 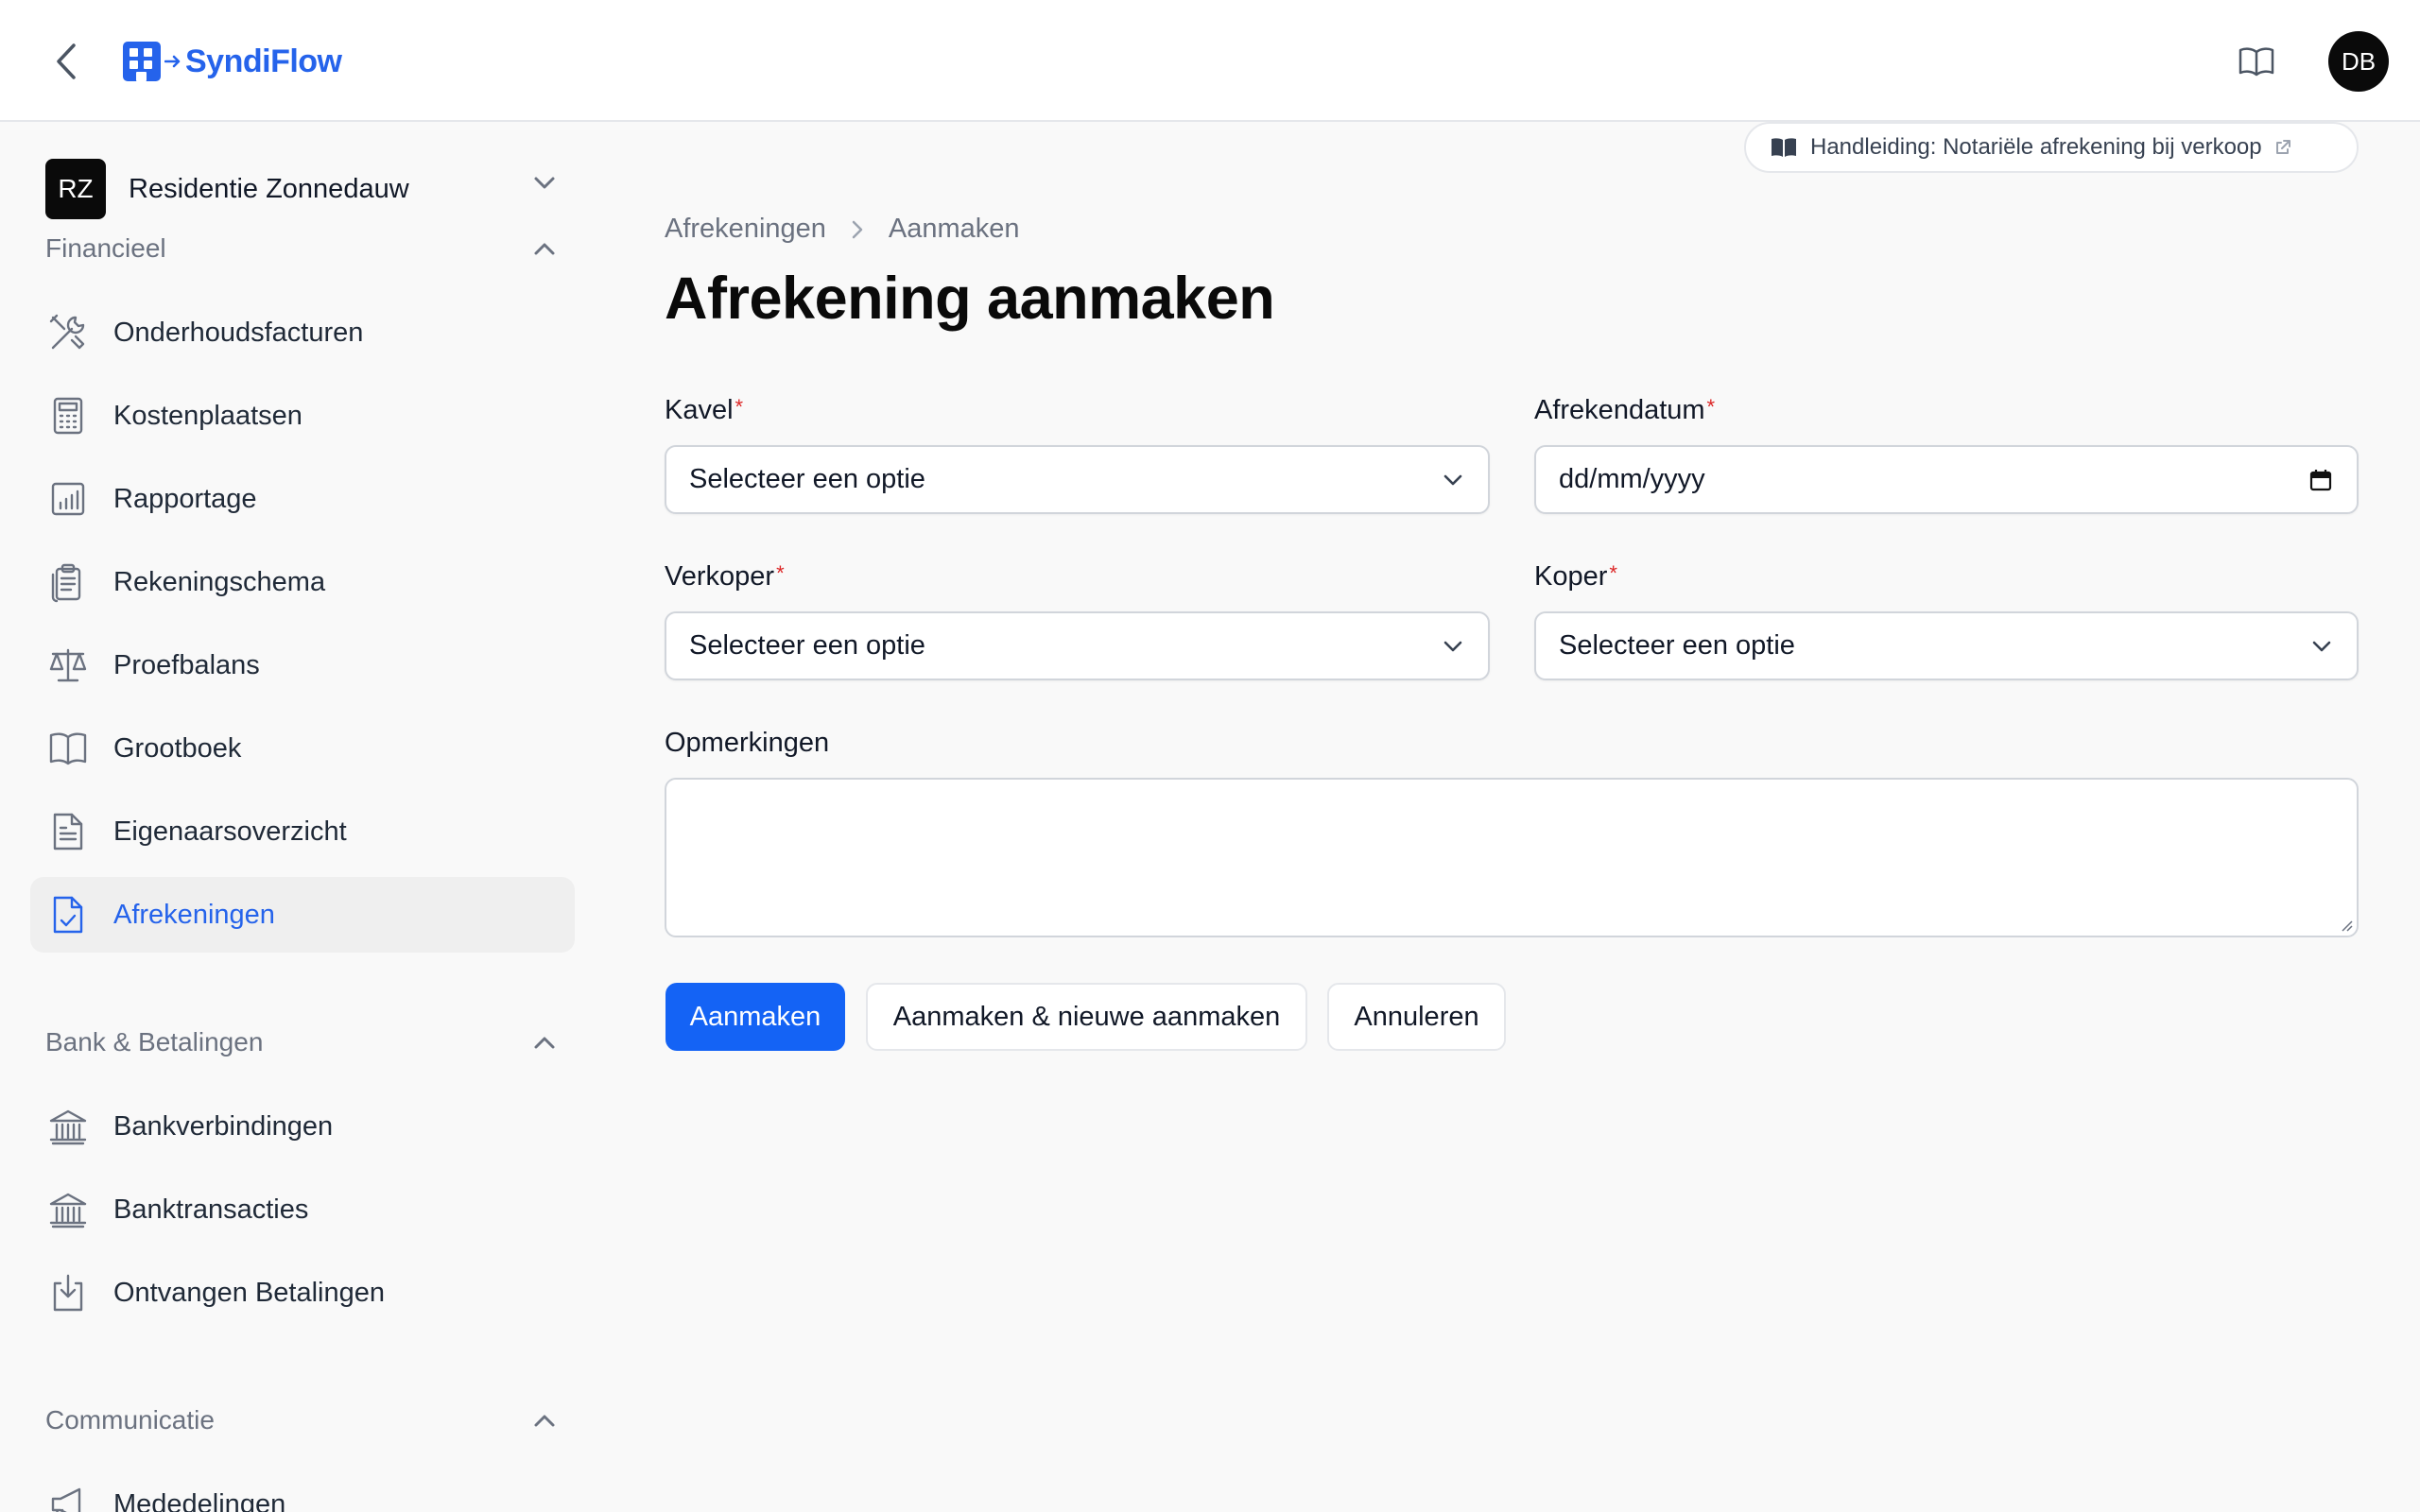 I want to click on sidebar-item-rekeningschema: Rekeningschema, so click(x=302, y=582).